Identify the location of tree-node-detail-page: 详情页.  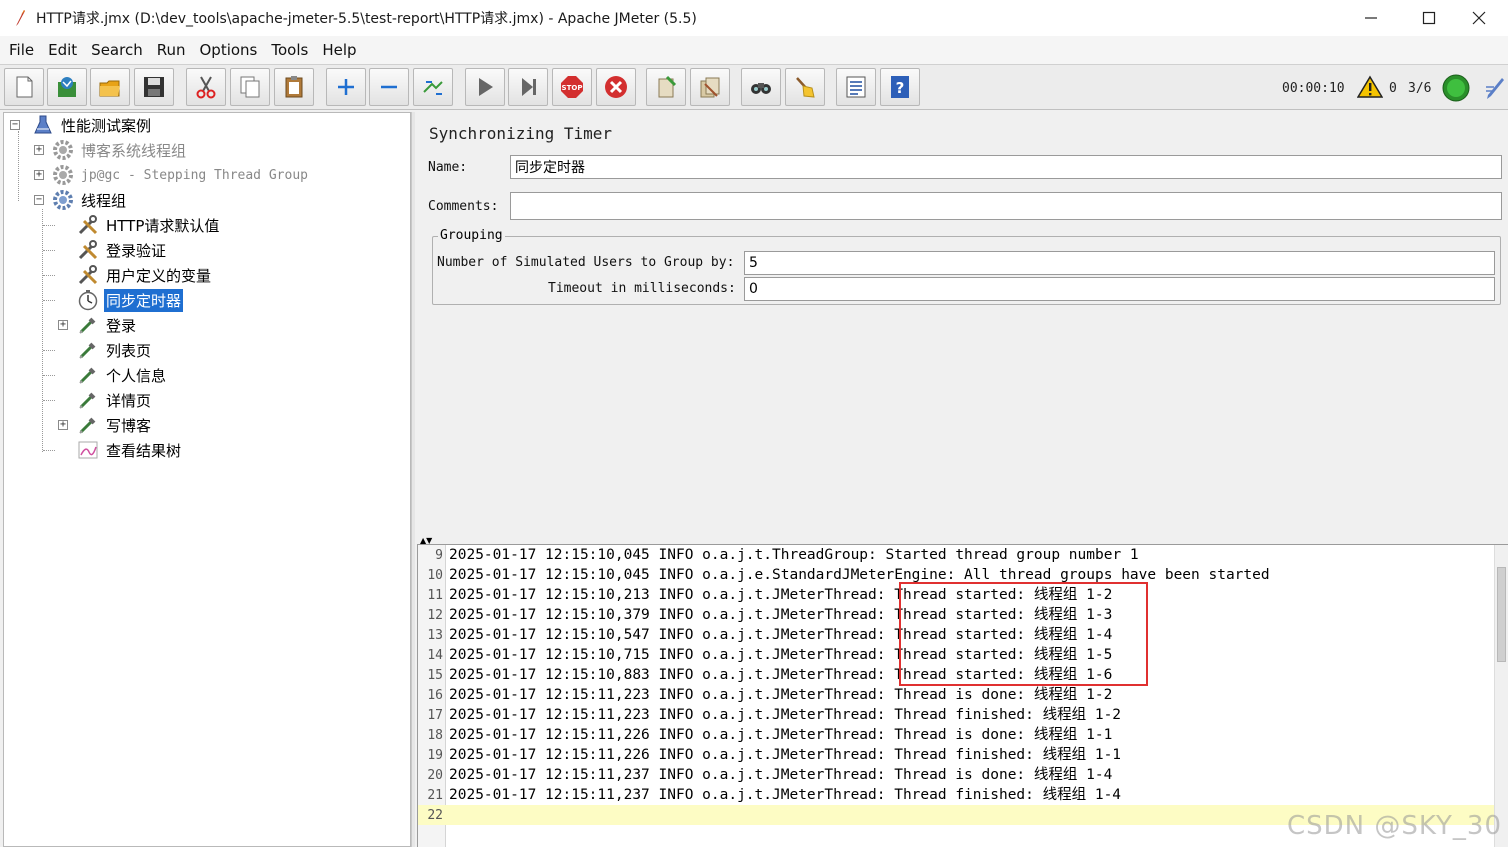
(105, 400).